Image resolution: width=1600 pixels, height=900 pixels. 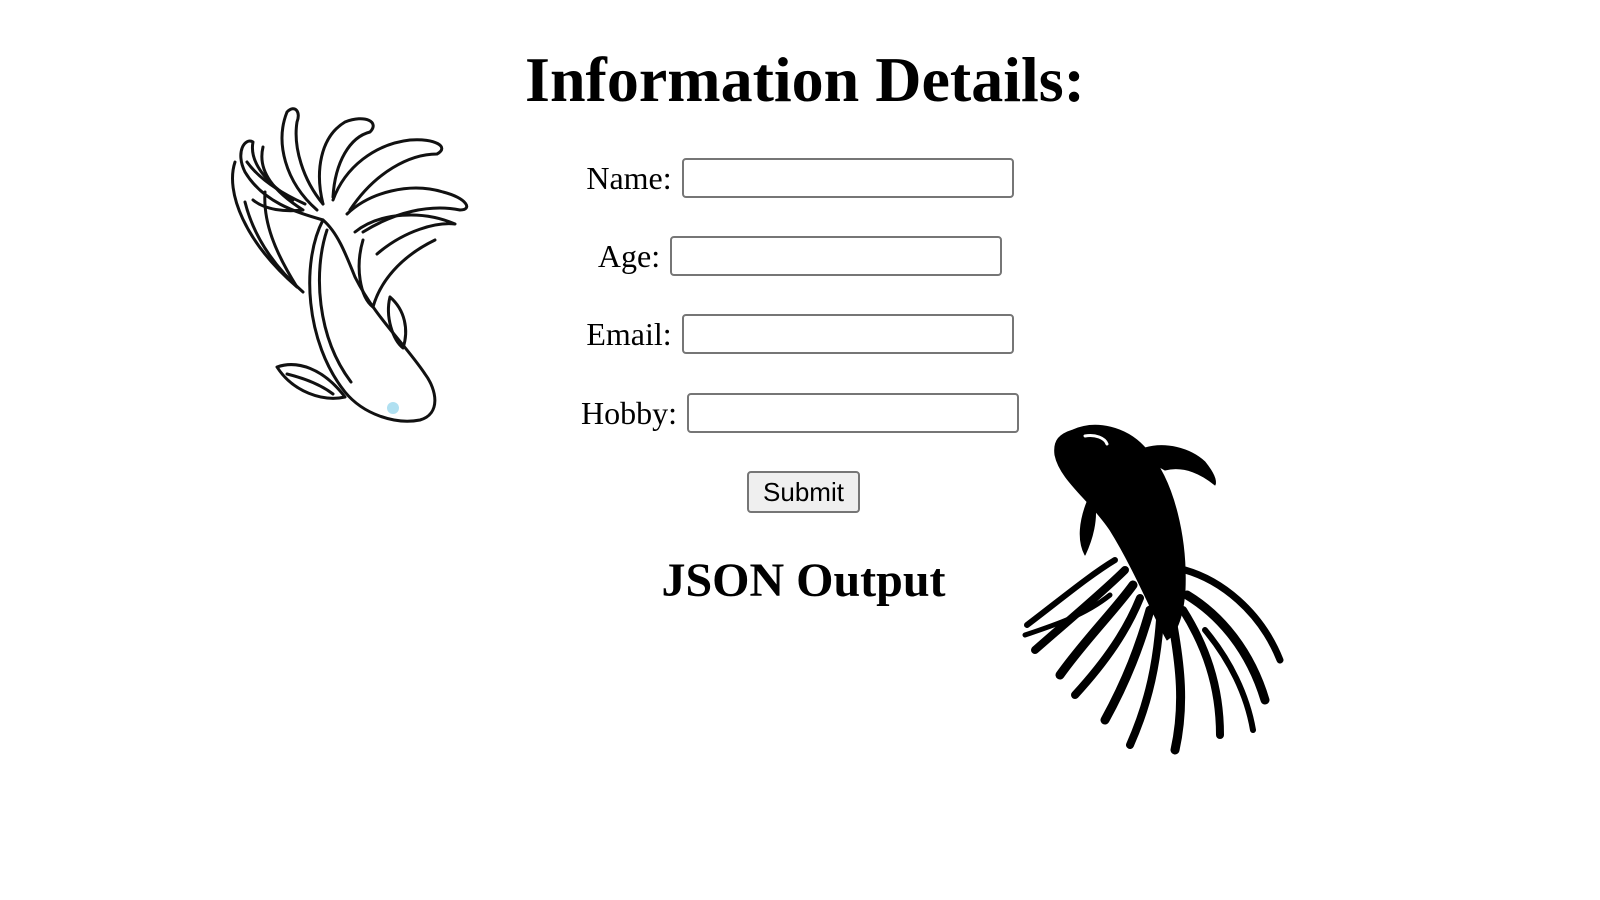 I want to click on name-row: Name:, so click(x=800, y=178).